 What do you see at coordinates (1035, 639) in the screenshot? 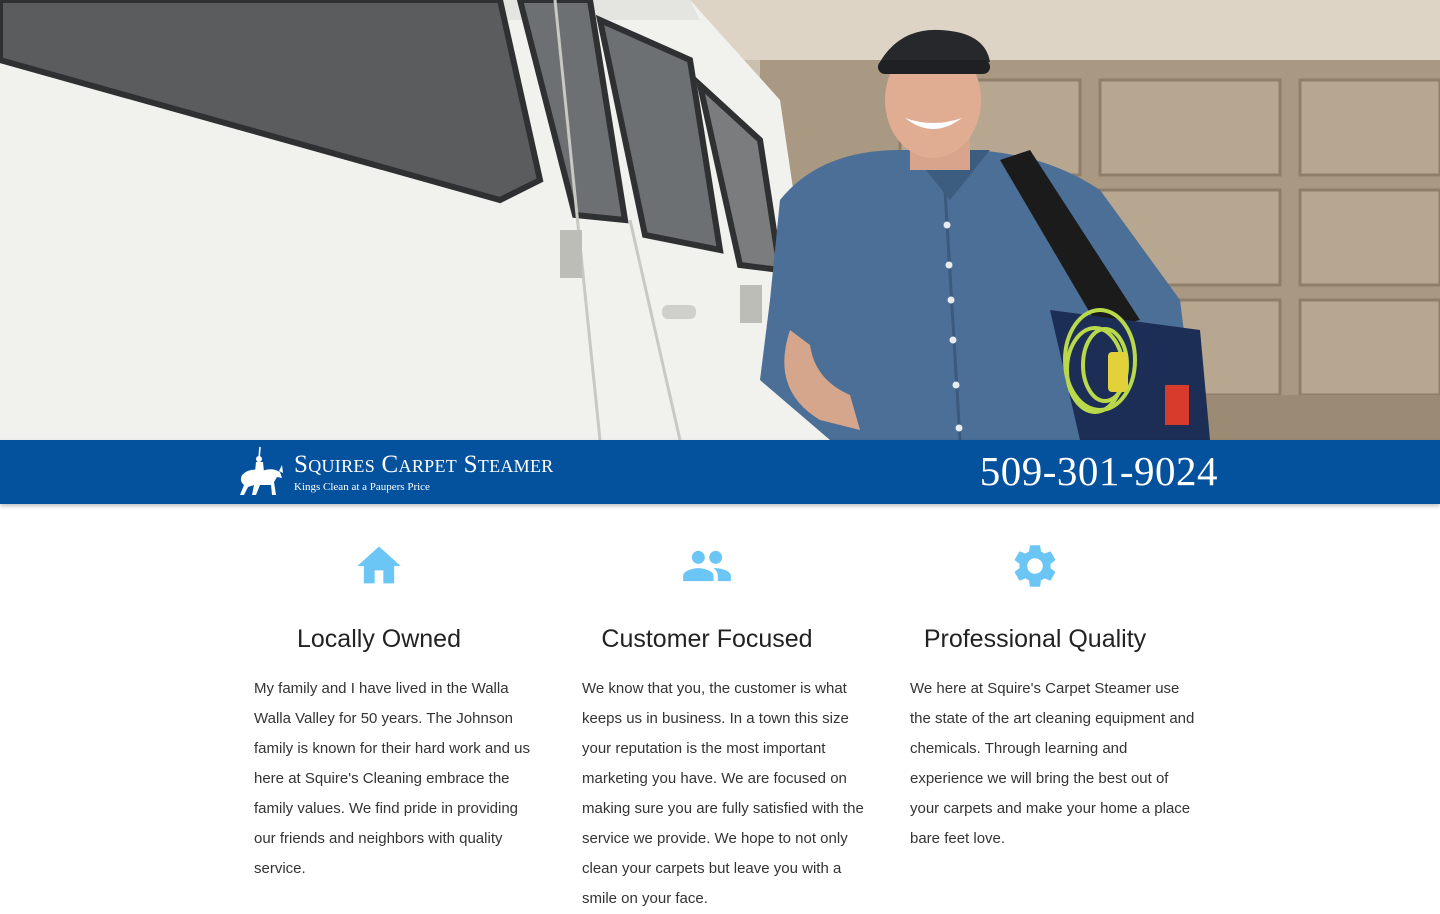
I see `feature-title: Professional Quality` at bounding box center [1035, 639].